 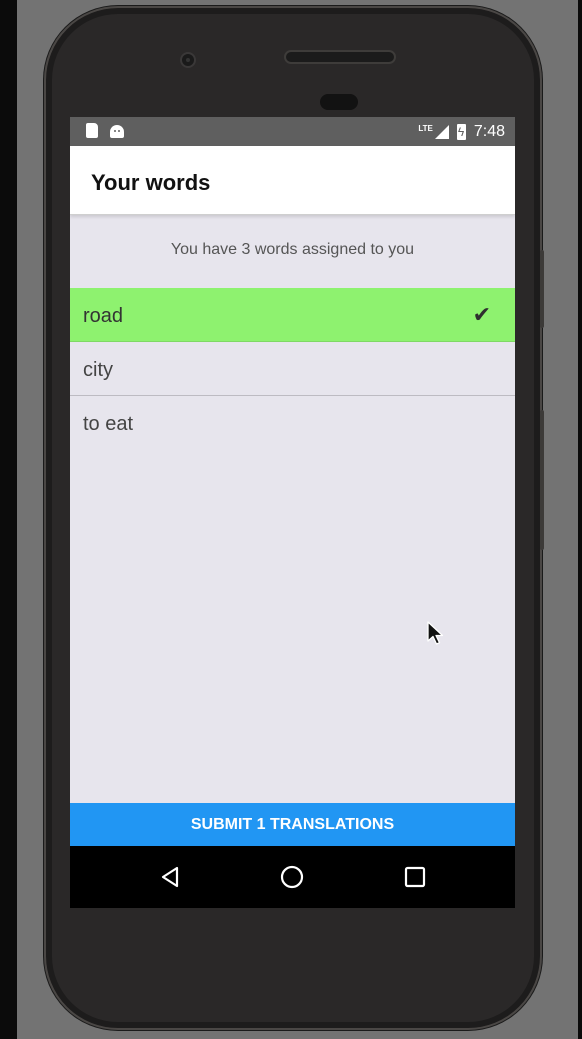 What do you see at coordinates (108, 424) in the screenshot?
I see `word-label: to eat` at bounding box center [108, 424].